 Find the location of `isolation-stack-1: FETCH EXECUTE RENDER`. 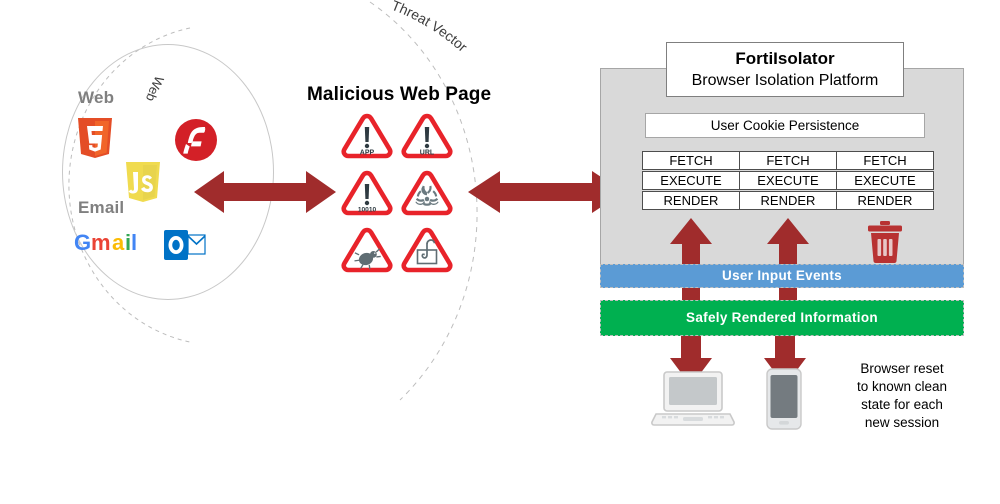

isolation-stack-1: FETCH EXECUTE RENDER is located at coordinates (691, 180).